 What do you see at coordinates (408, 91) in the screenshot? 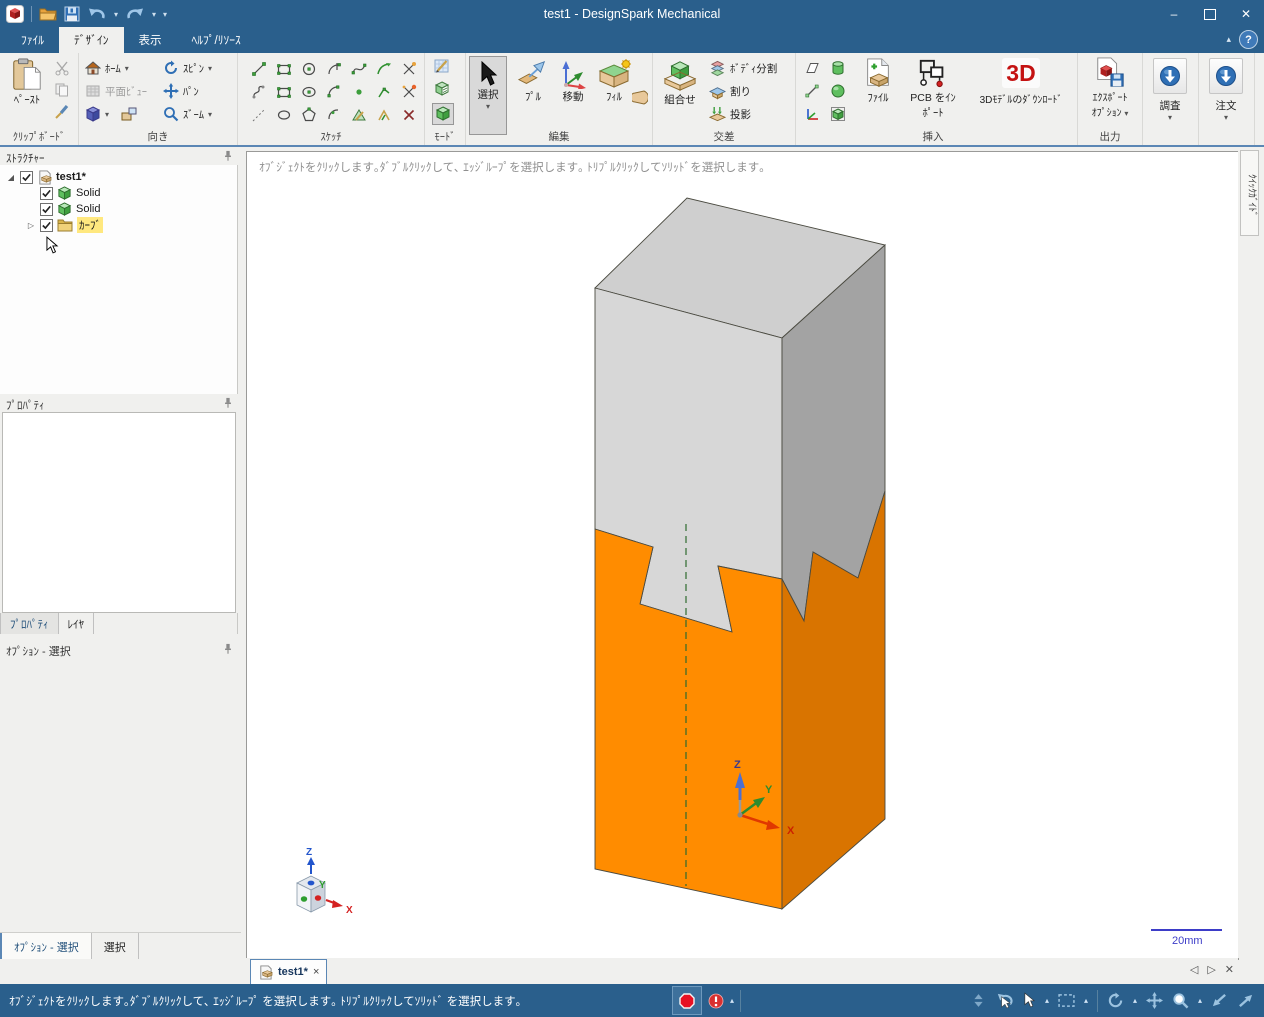
I see `split-curve-icon` at bounding box center [408, 91].